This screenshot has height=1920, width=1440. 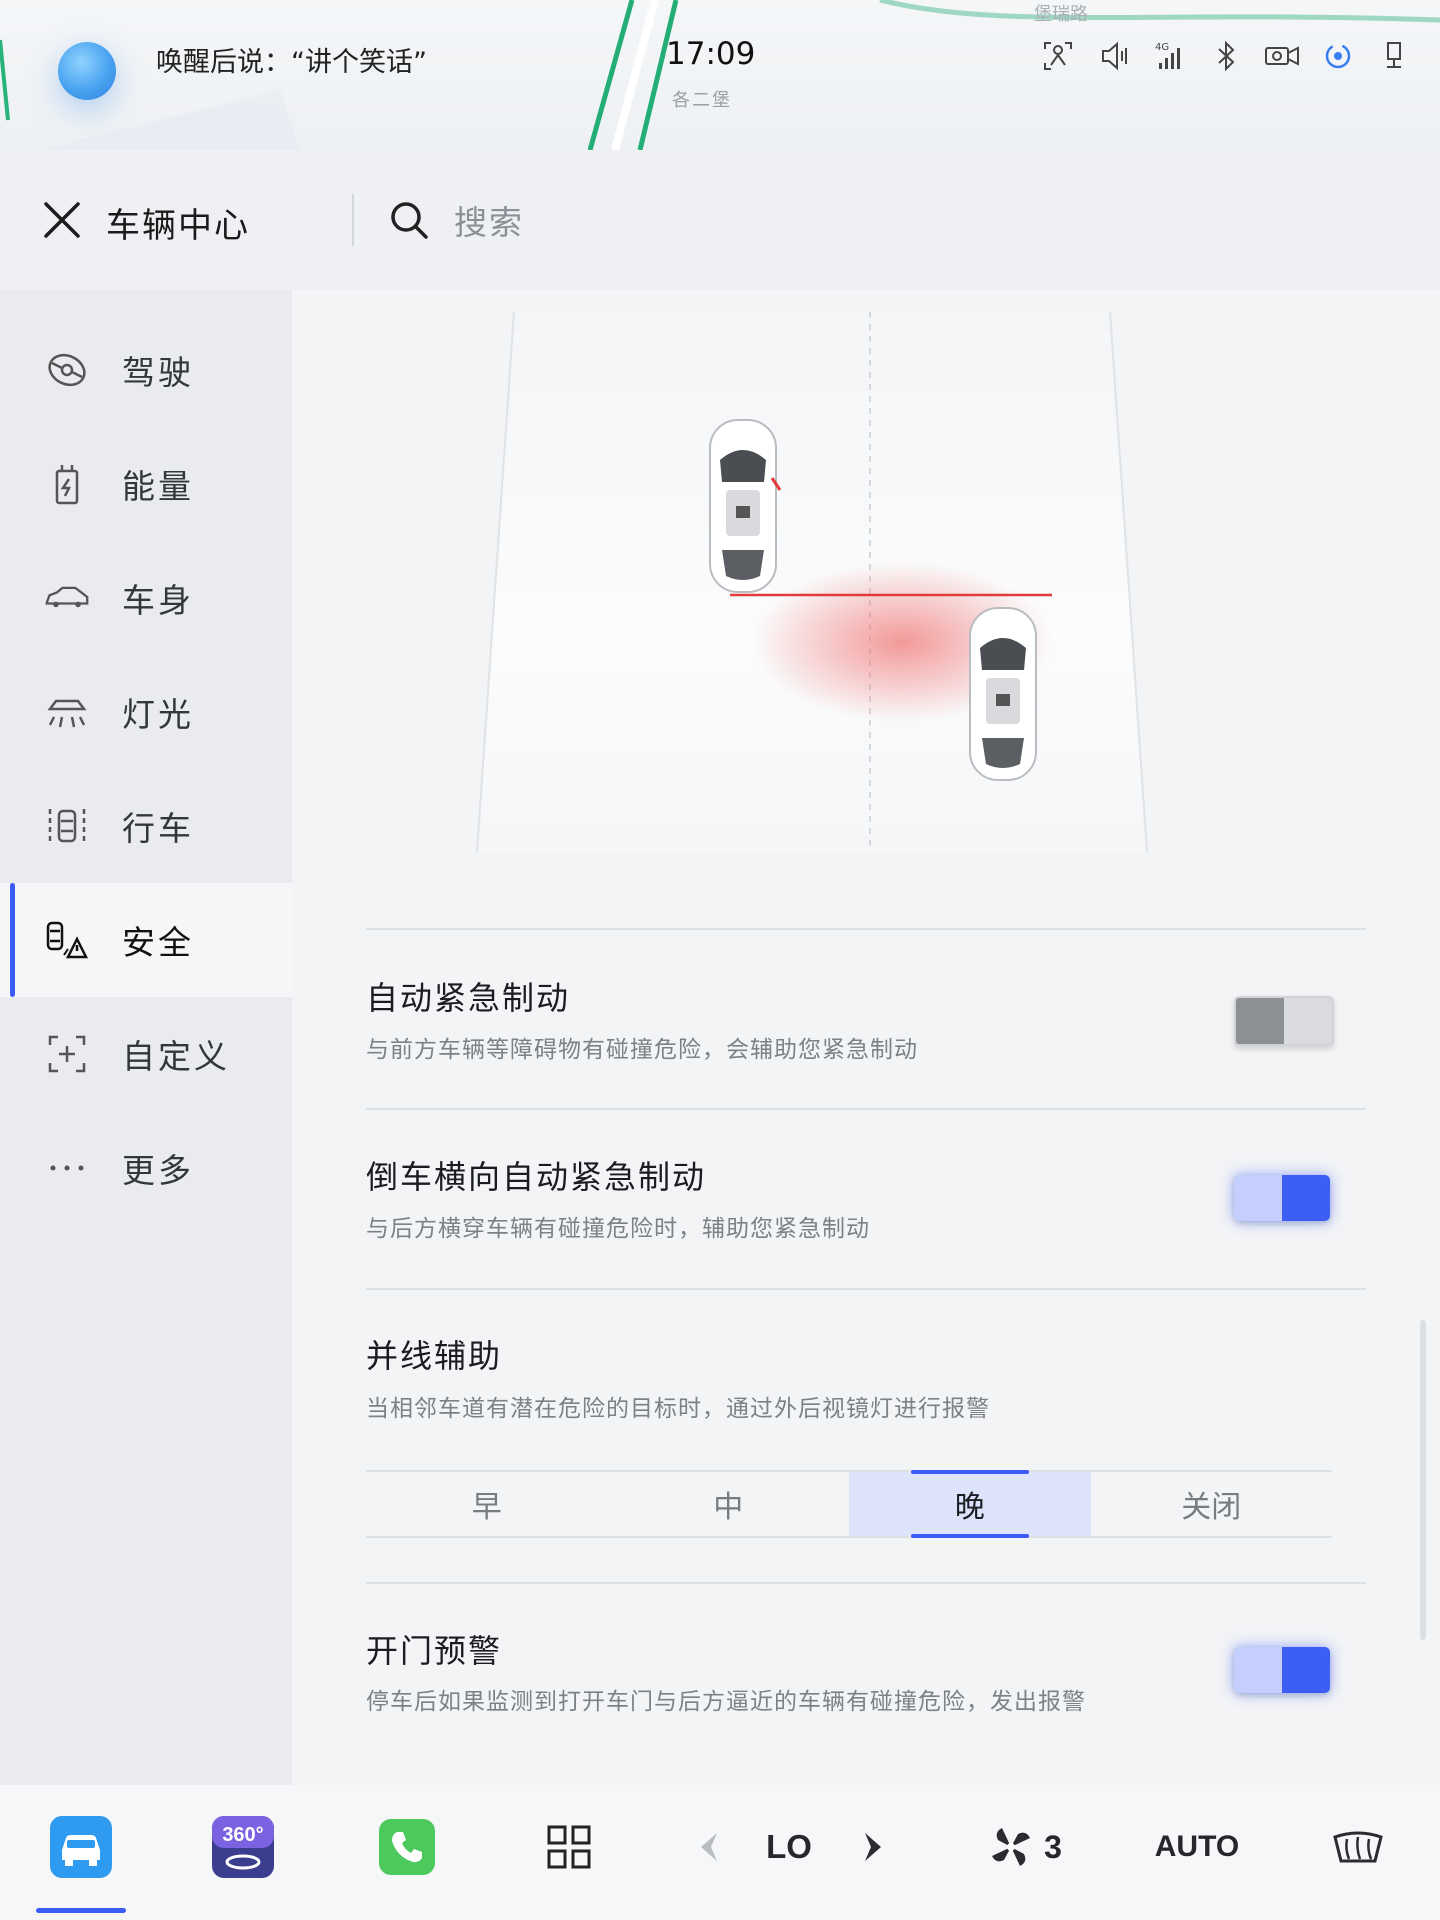 What do you see at coordinates (1394, 56) in the screenshot?
I see `usb-icon` at bounding box center [1394, 56].